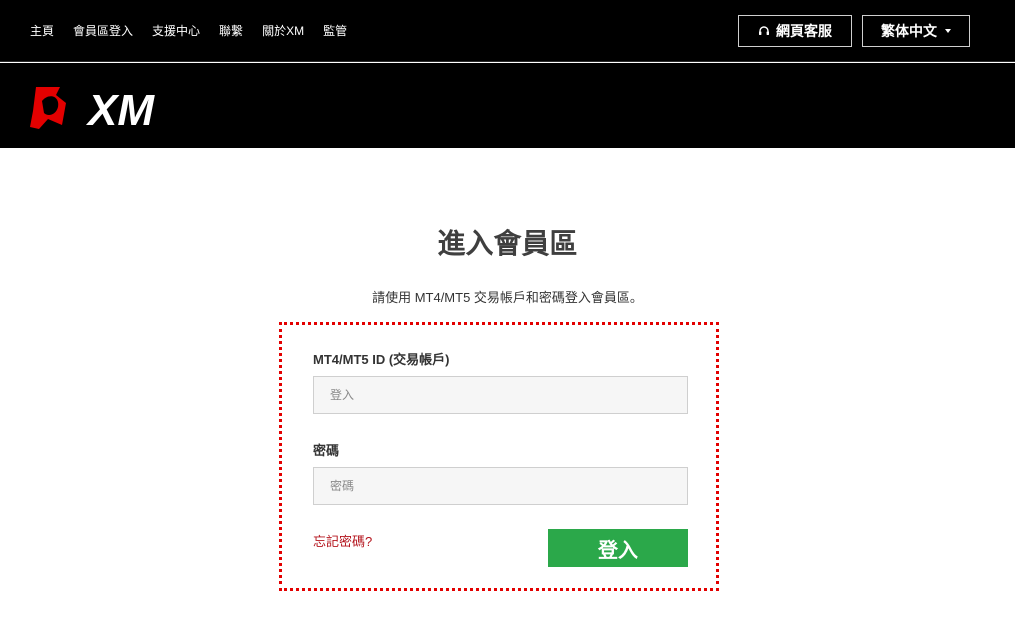 The image size is (1015, 634). Describe the element at coordinates (948, 31) in the screenshot. I see `caret-down-icon` at that location.